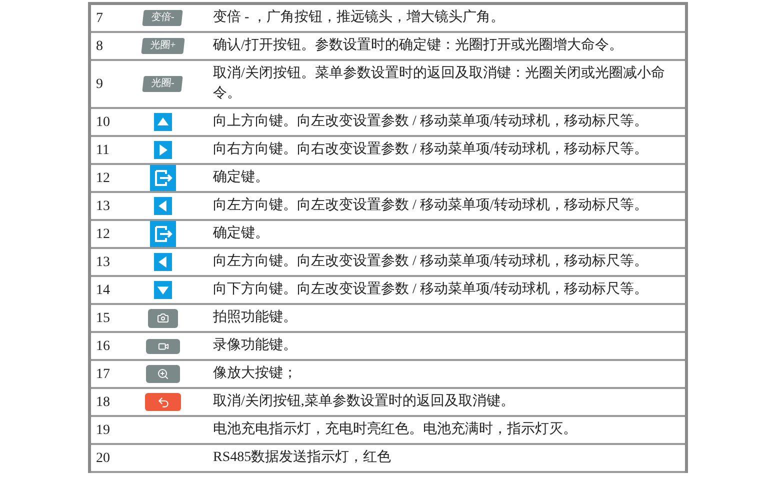 The image size is (773, 500). What do you see at coordinates (430, 121) in the screenshot?
I see `description-text: 向上方向键。向左改变设置参数 / 移动菜单项/转动球机，移动标尺等。` at bounding box center [430, 121].